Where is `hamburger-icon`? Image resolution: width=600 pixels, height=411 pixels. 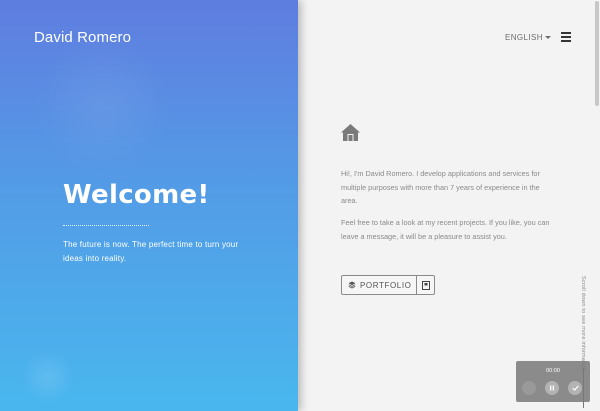 hamburger-icon is located at coordinates (566, 37).